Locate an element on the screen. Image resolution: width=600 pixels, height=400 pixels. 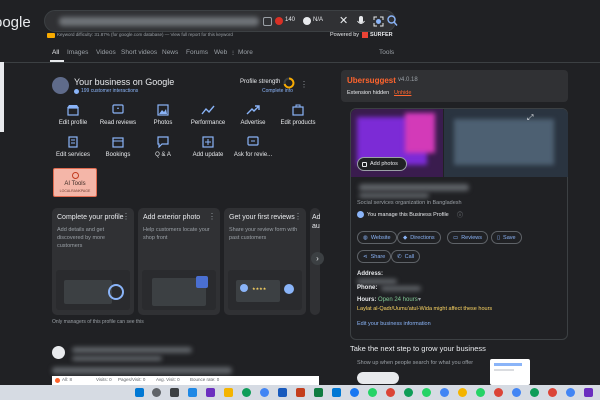
word-icon is located at coordinates (282, 392).